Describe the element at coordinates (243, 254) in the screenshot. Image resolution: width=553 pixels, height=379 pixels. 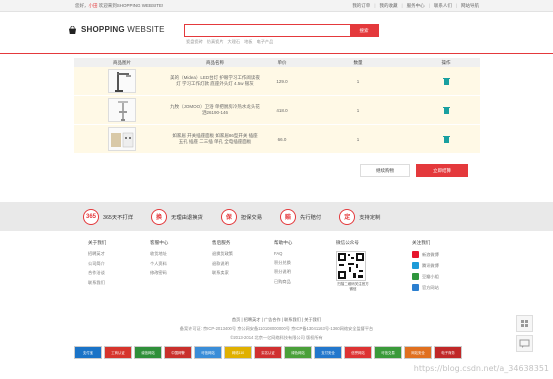
I see `footer-link: 退换货政策` at that location.